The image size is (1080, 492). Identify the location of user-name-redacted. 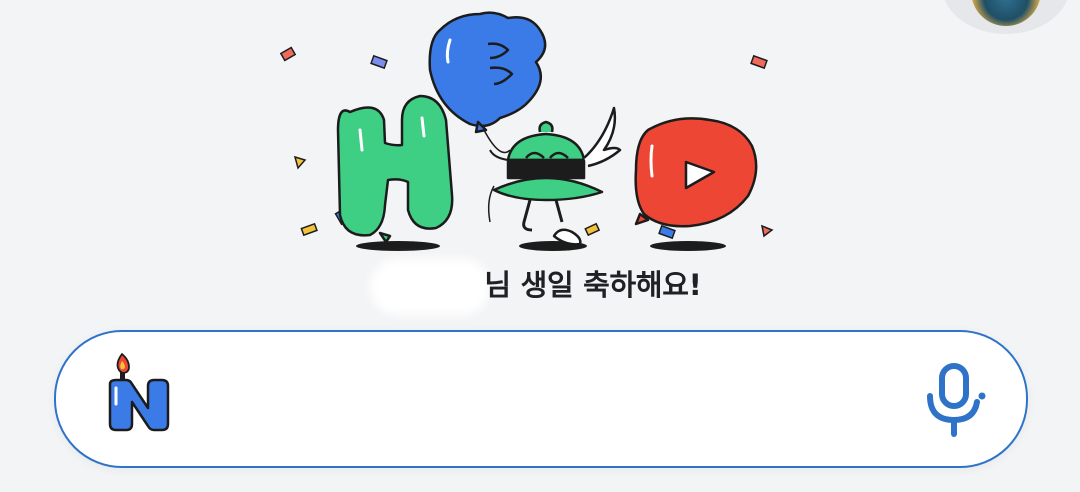
(430, 287).